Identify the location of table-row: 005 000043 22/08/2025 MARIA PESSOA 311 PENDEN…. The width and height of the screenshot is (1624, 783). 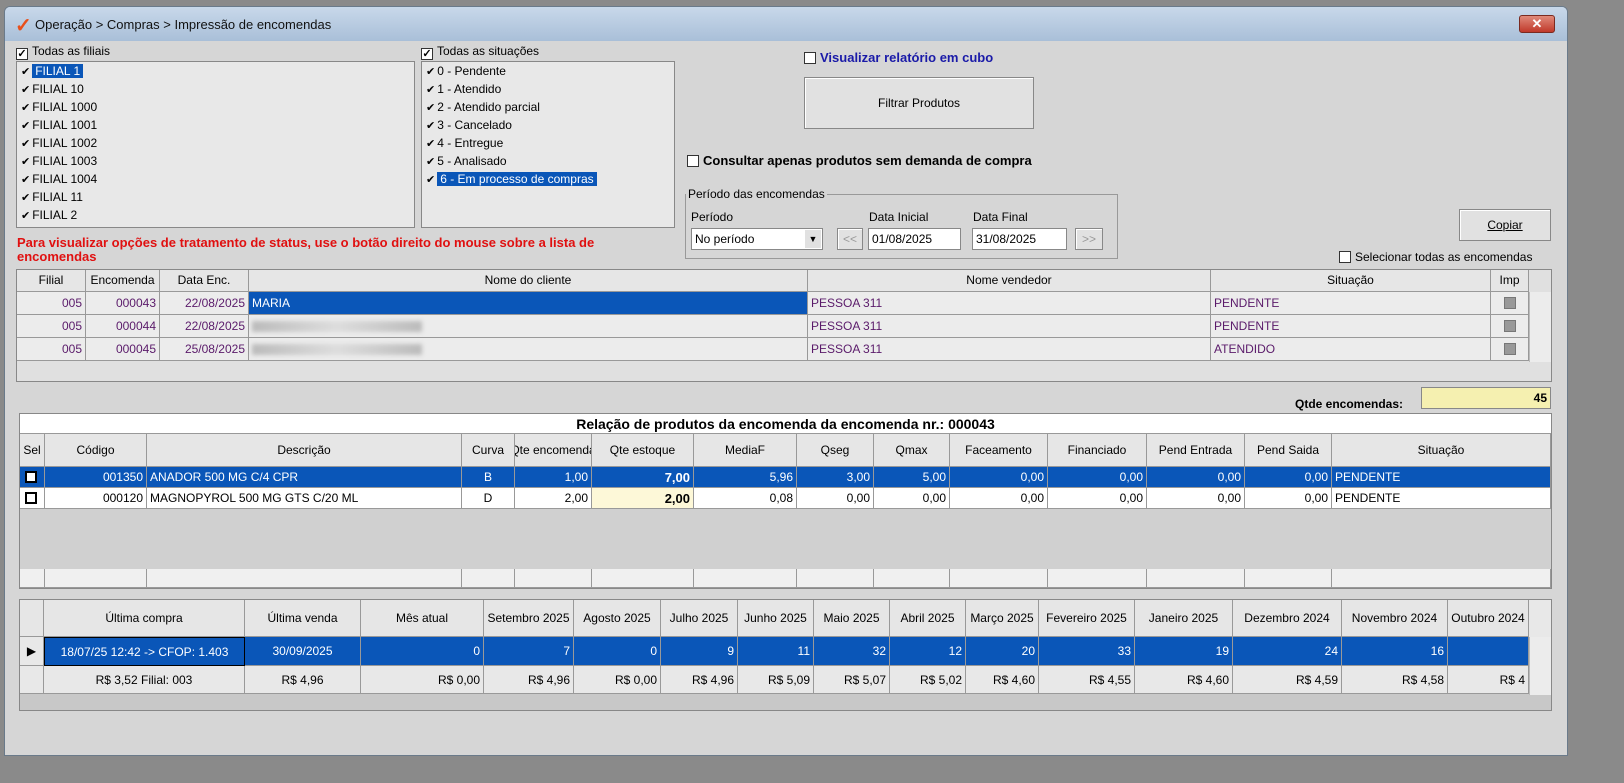
(784, 303).